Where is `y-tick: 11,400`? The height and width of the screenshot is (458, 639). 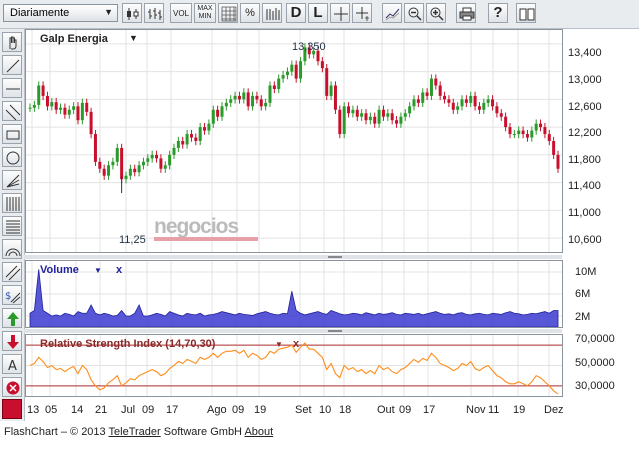
y-tick: 11,400 is located at coordinates (584, 186).